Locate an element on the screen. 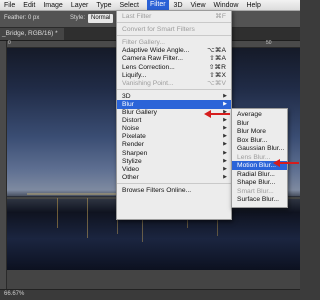 The width and height of the screenshot is (320, 300). menu-window: Window is located at coordinates (226, 5).